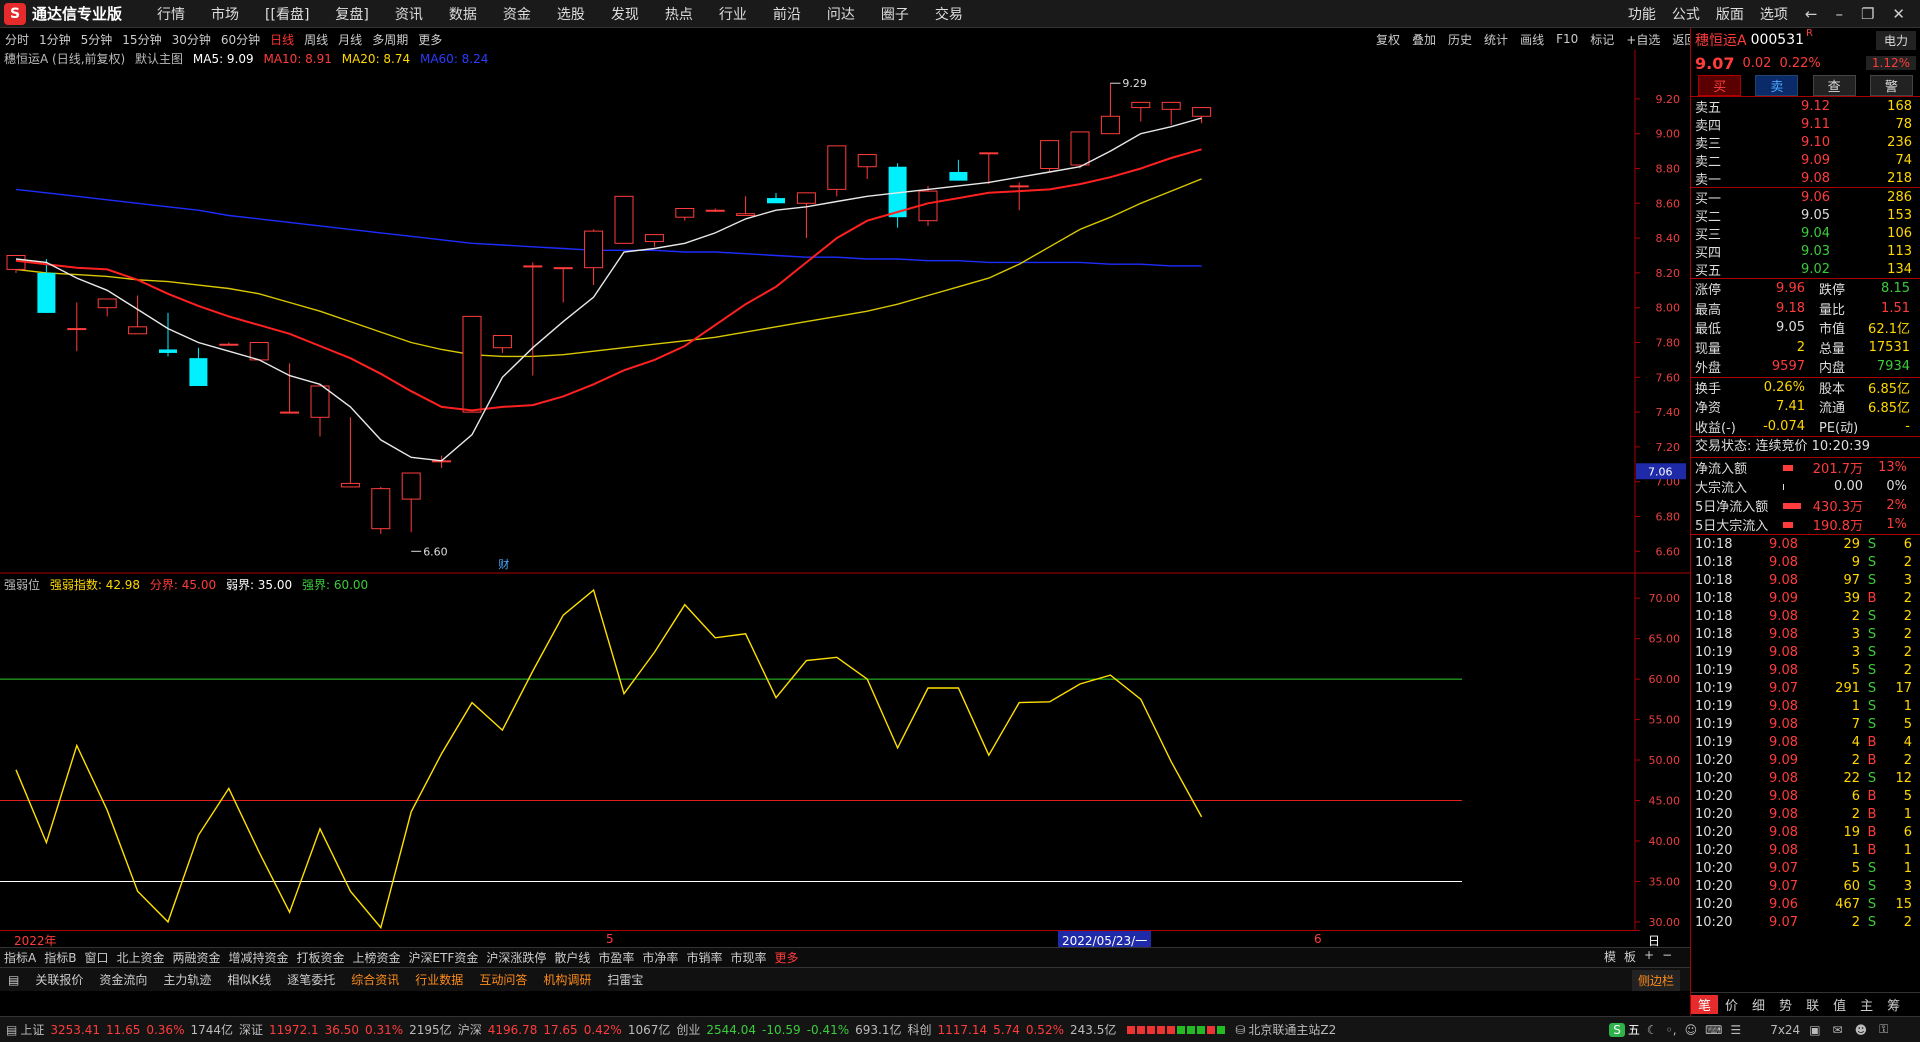 The image size is (1920, 1042). What do you see at coordinates (1805, 142) in the screenshot?
I see `book-row: 卖三 9.10 236` at bounding box center [1805, 142].